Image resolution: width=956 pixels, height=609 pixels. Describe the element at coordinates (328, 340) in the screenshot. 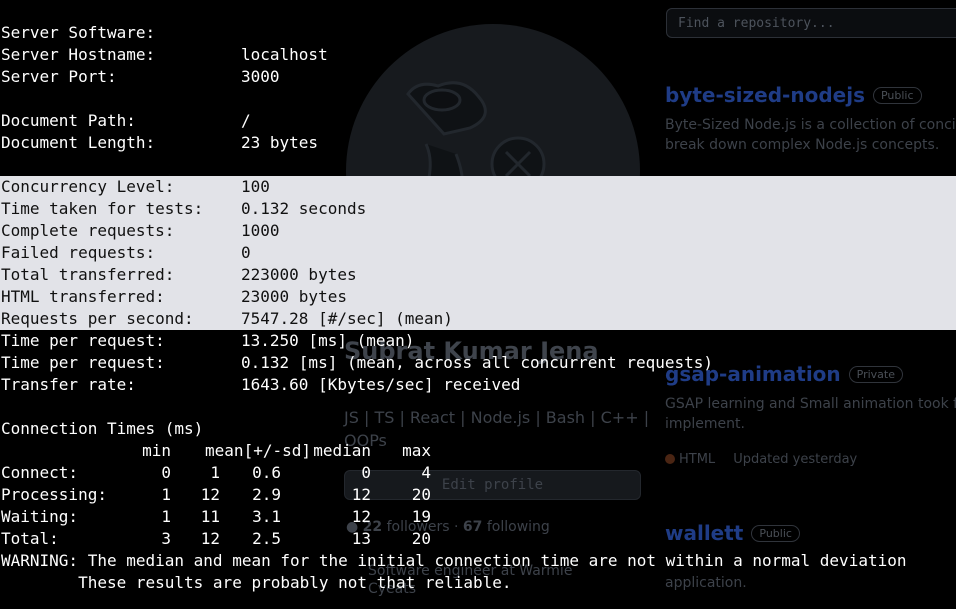

I see `stat-value: 13.250 [ms] (mean)` at that location.